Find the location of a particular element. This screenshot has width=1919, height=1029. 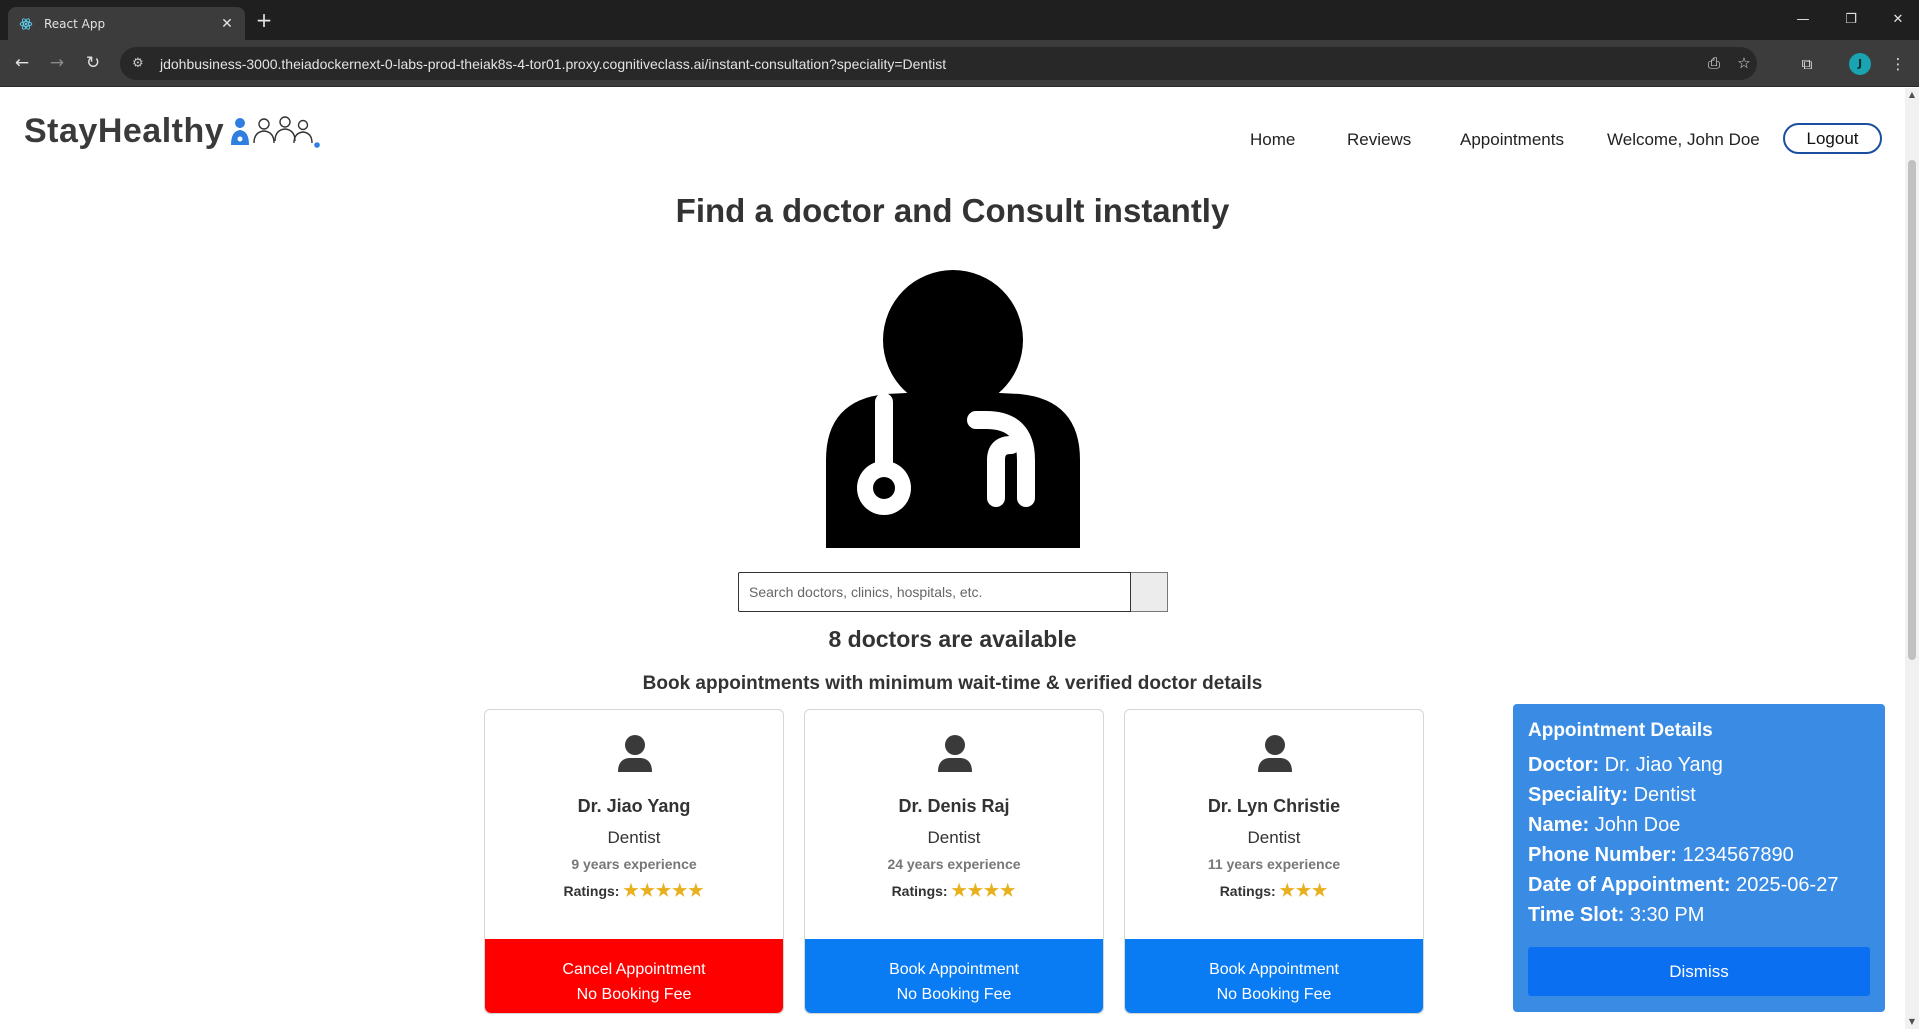

doctor-name: Dr. Jiao Yang is located at coordinates (634, 806).